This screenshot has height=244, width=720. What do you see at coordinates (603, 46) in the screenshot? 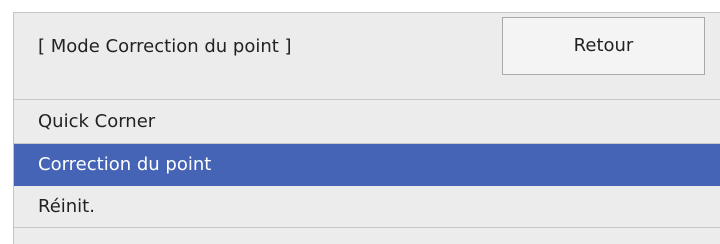
I see `back-button: Retour` at bounding box center [603, 46].